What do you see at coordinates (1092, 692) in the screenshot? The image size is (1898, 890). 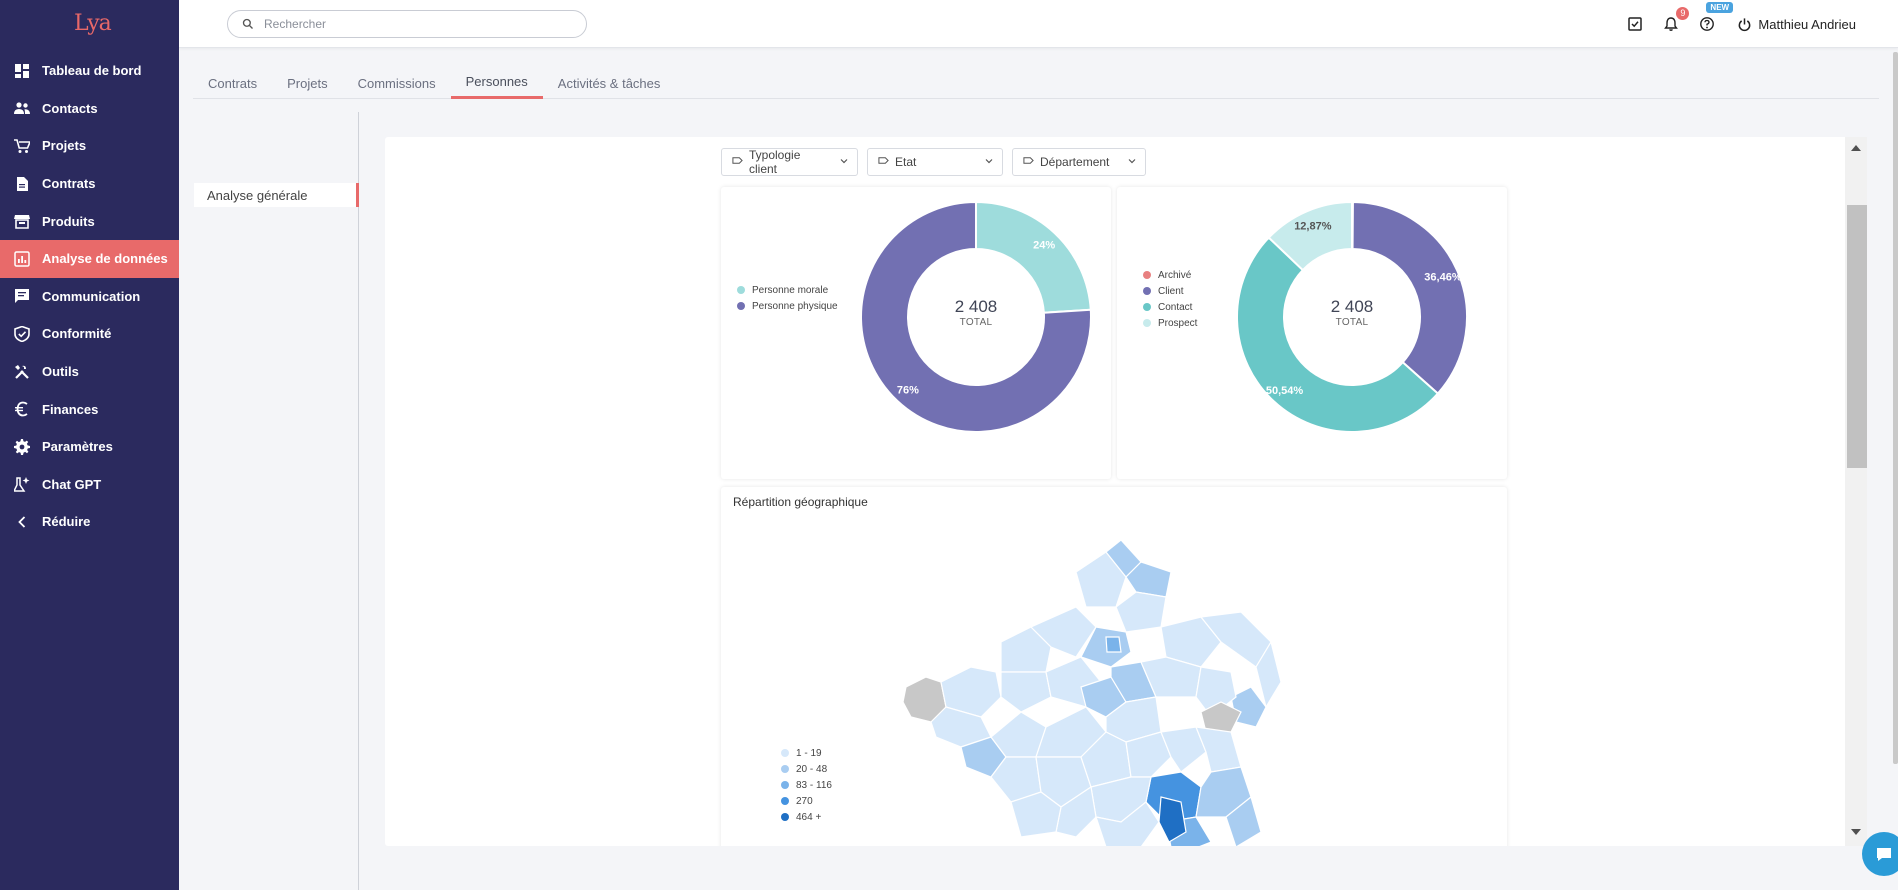 I see `map-regions` at bounding box center [1092, 692].